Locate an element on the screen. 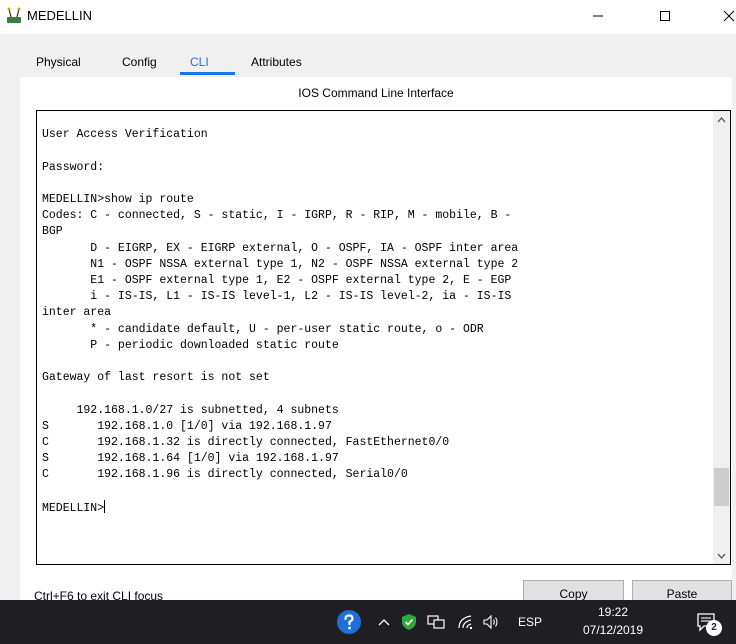 The width and height of the screenshot is (736, 644). terminal-line: S 192.168.1.64 [1/0] via 192.168.1.97 is located at coordinates (190, 459).